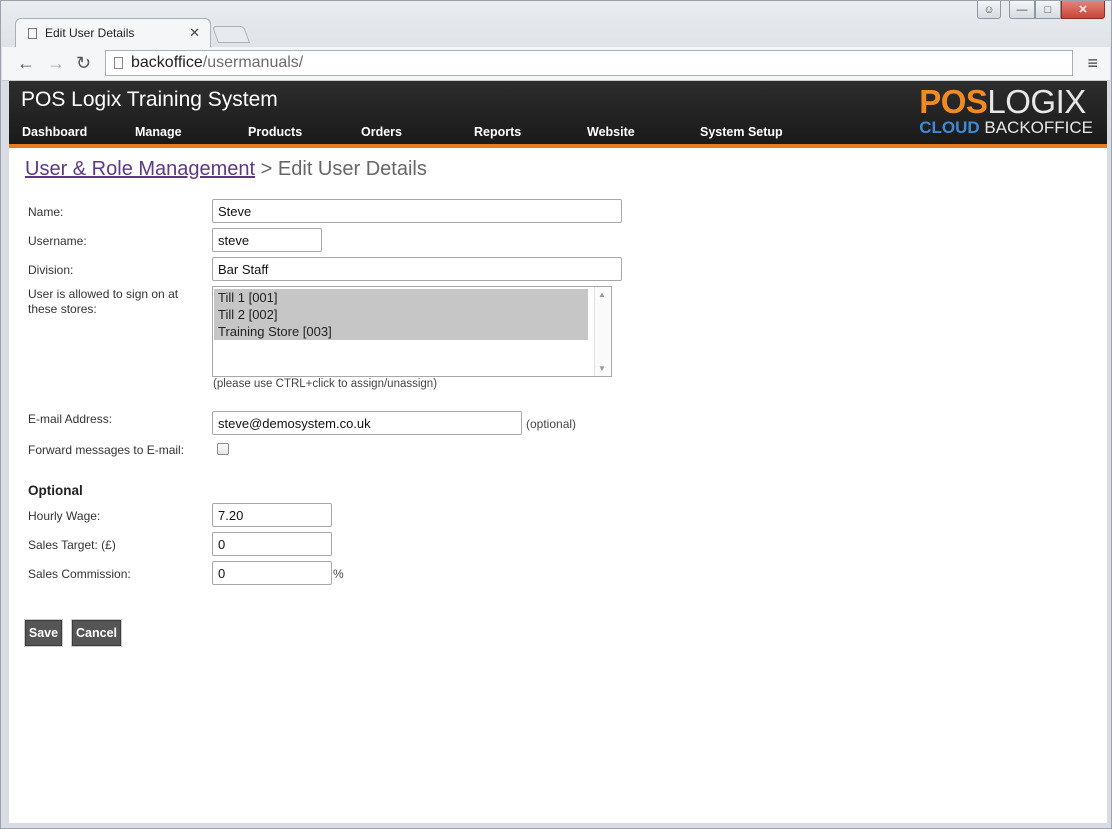 Image resolution: width=1112 pixels, height=829 pixels. I want to click on nav-system-setup: System Setup, so click(741, 132).